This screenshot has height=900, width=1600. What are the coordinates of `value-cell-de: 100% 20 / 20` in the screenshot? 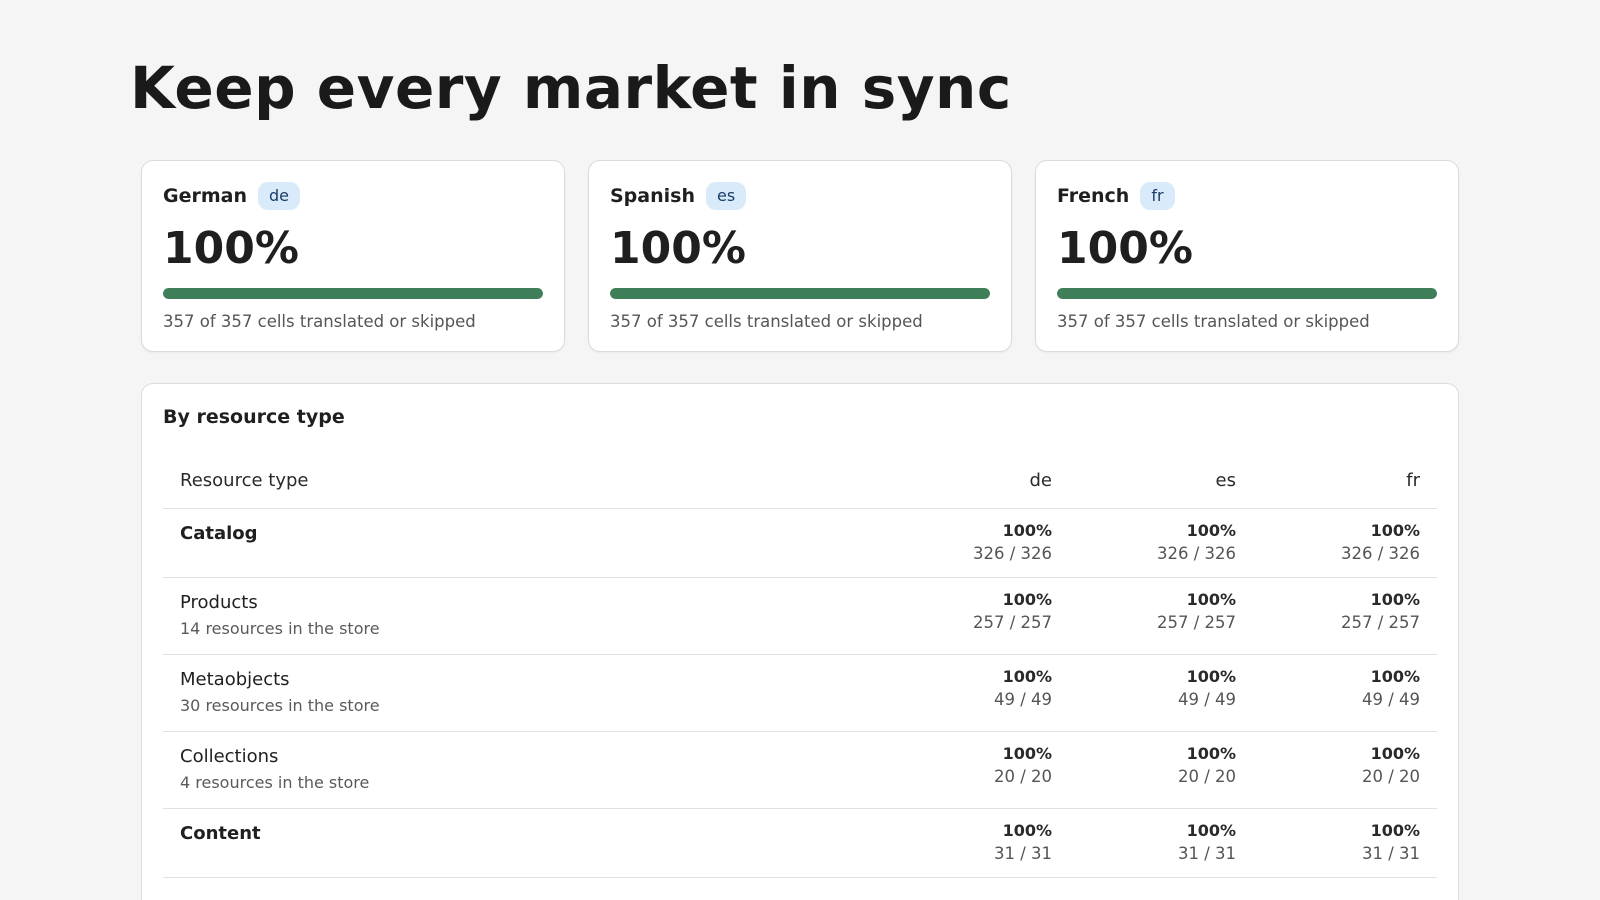 It's located at (932, 770).